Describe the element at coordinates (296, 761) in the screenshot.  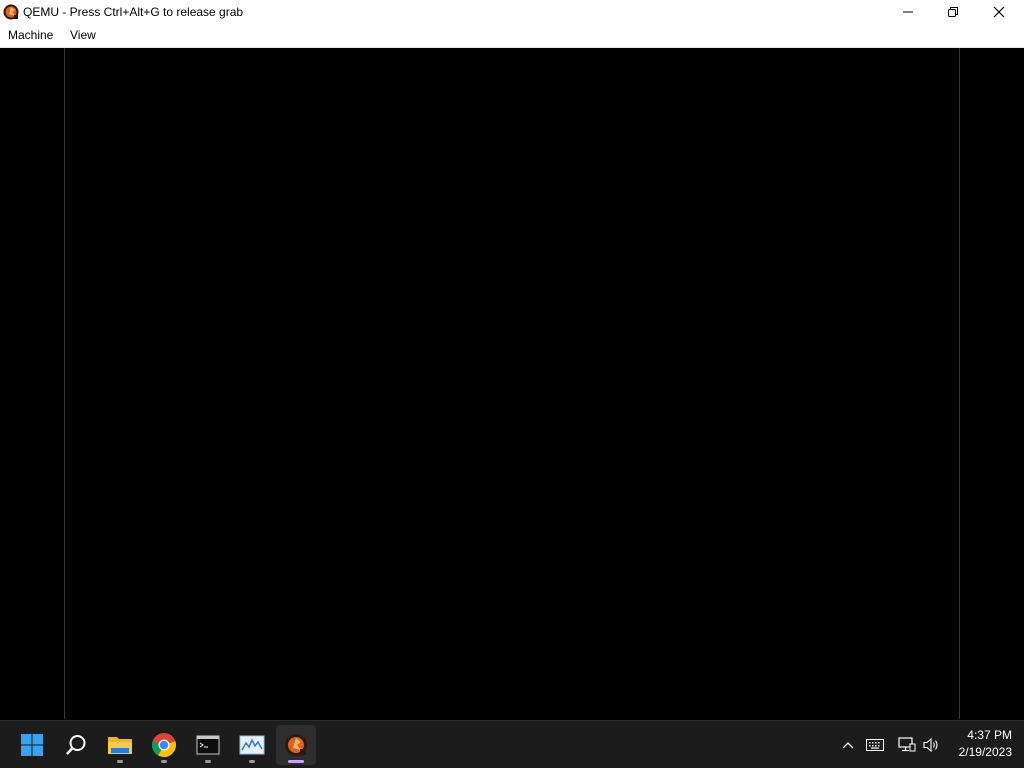
I see `active-indicator` at that location.